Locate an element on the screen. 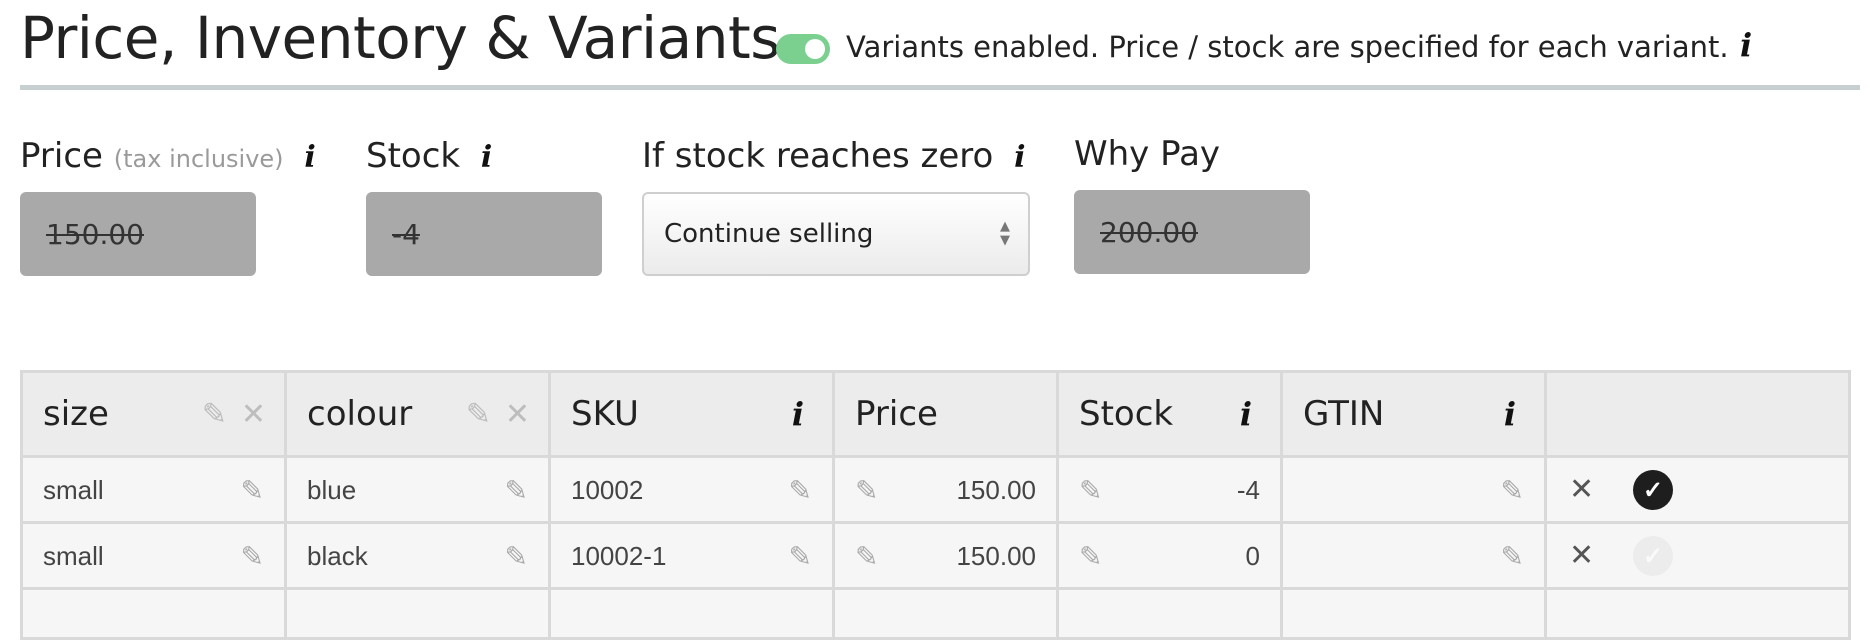  cell-sku is located at coordinates (691, 613).